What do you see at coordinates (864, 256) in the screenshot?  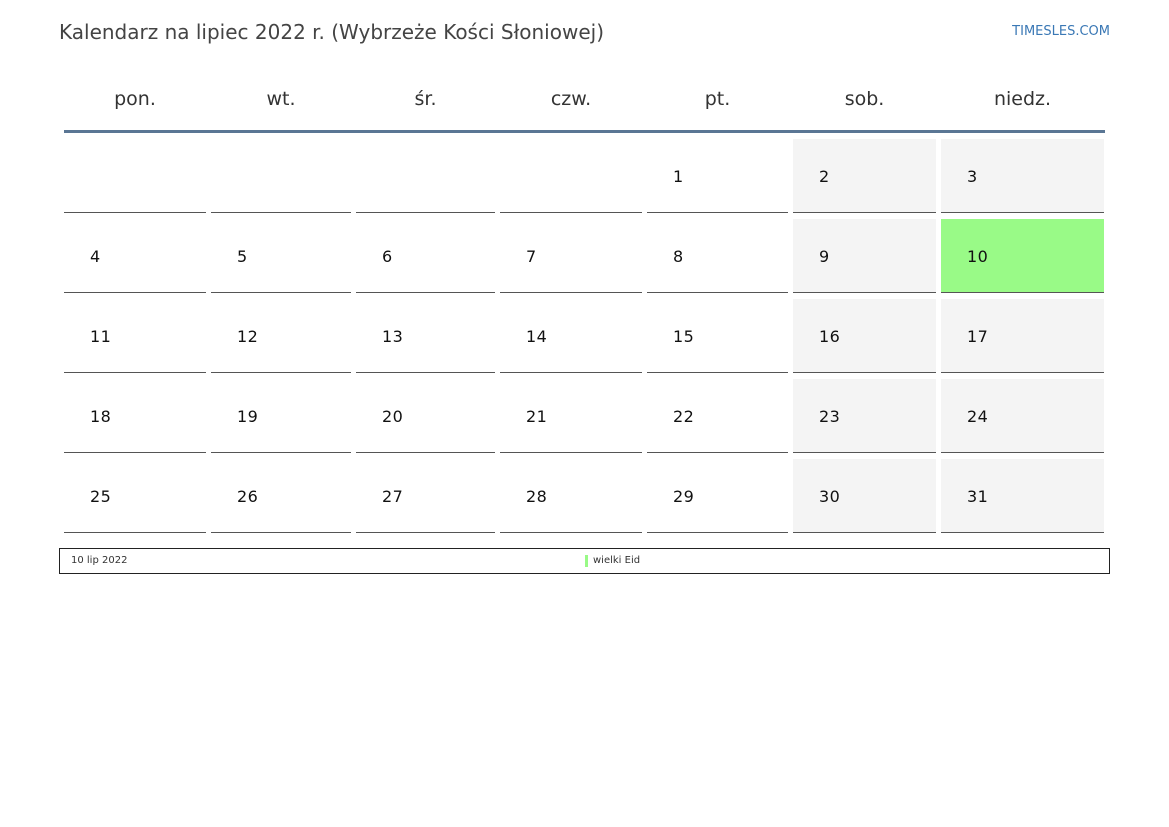 I see `day-cell: 9` at bounding box center [864, 256].